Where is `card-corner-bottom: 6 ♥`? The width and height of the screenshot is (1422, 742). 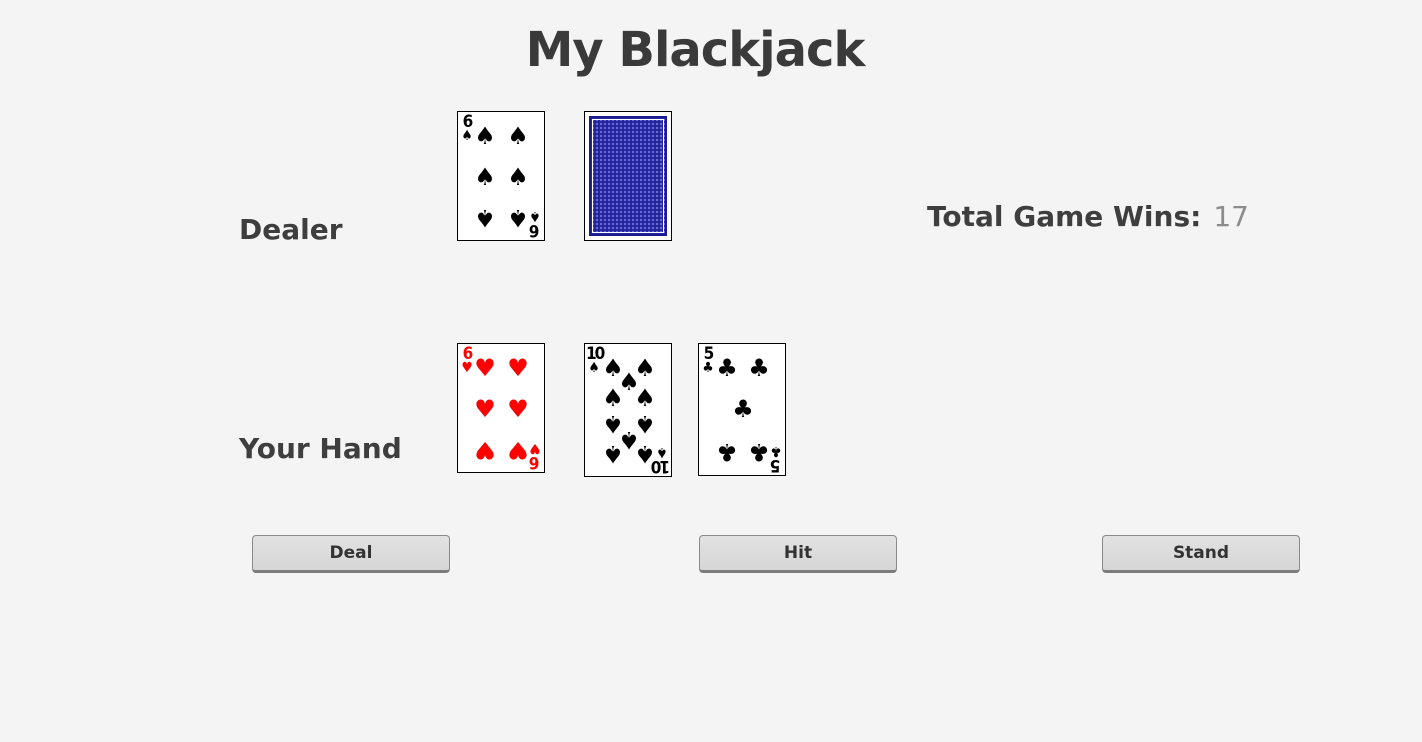 card-corner-bottom: 6 ♥ is located at coordinates (535, 456).